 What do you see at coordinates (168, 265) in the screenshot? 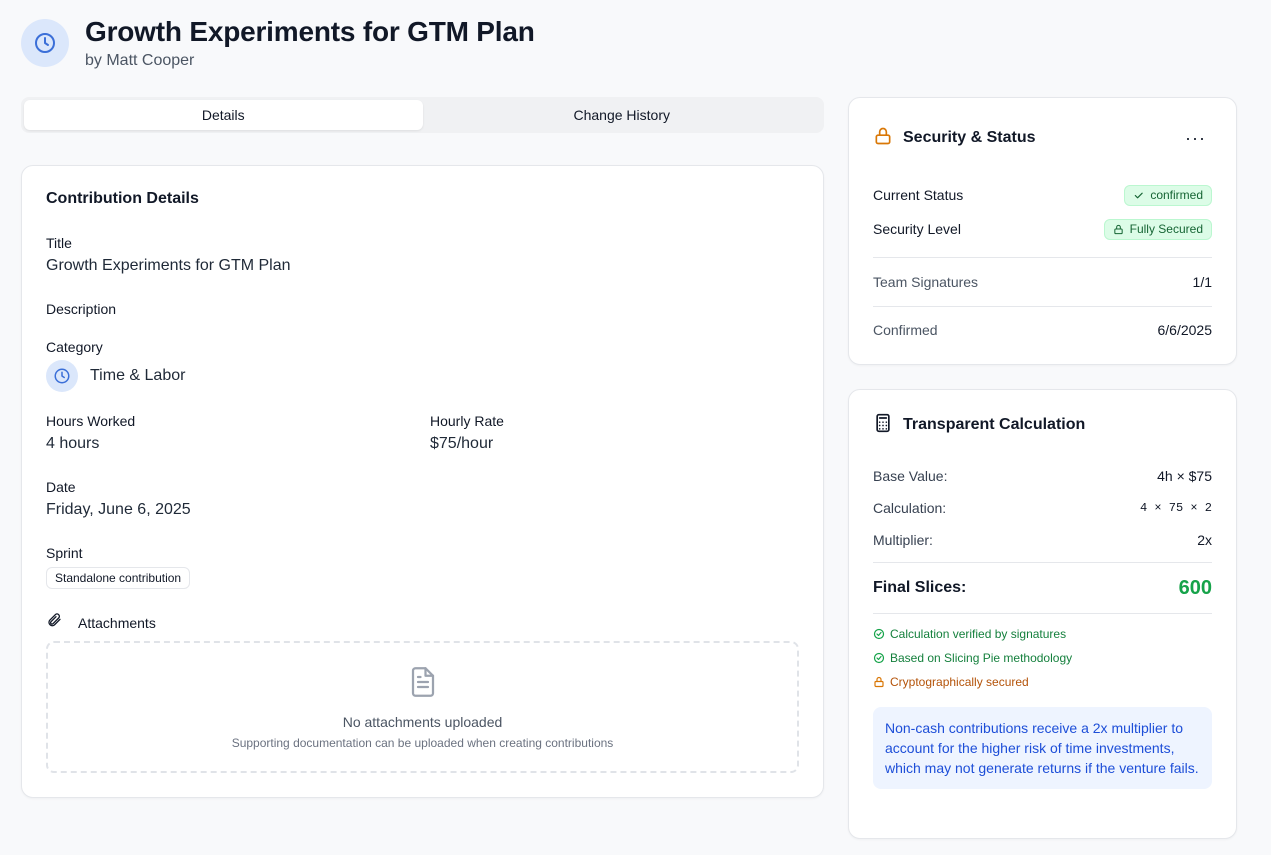
I see `title-value: Growth Experiments for GTM Plan` at bounding box center [168, 265].